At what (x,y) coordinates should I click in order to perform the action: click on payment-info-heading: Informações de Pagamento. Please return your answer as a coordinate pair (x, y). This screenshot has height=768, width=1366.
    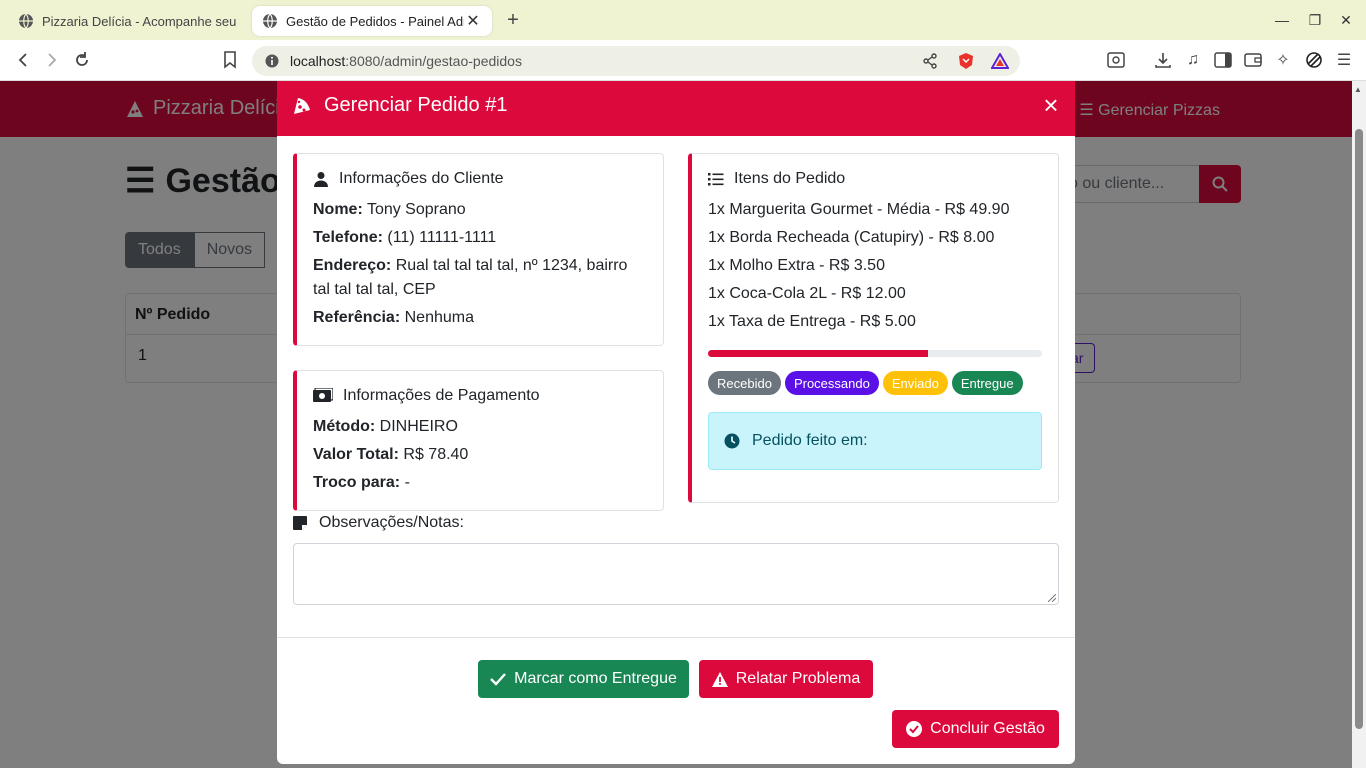
    Looking at the image, I should click on (426, 396).